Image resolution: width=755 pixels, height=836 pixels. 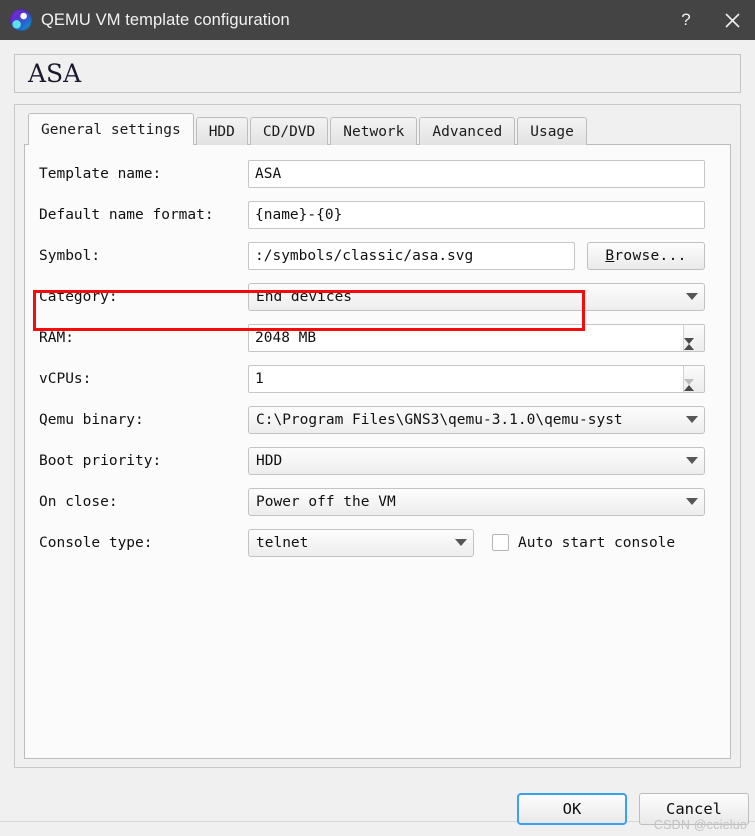 I want to click on tab-advanced: Advanced, so click(x=467, y=131).